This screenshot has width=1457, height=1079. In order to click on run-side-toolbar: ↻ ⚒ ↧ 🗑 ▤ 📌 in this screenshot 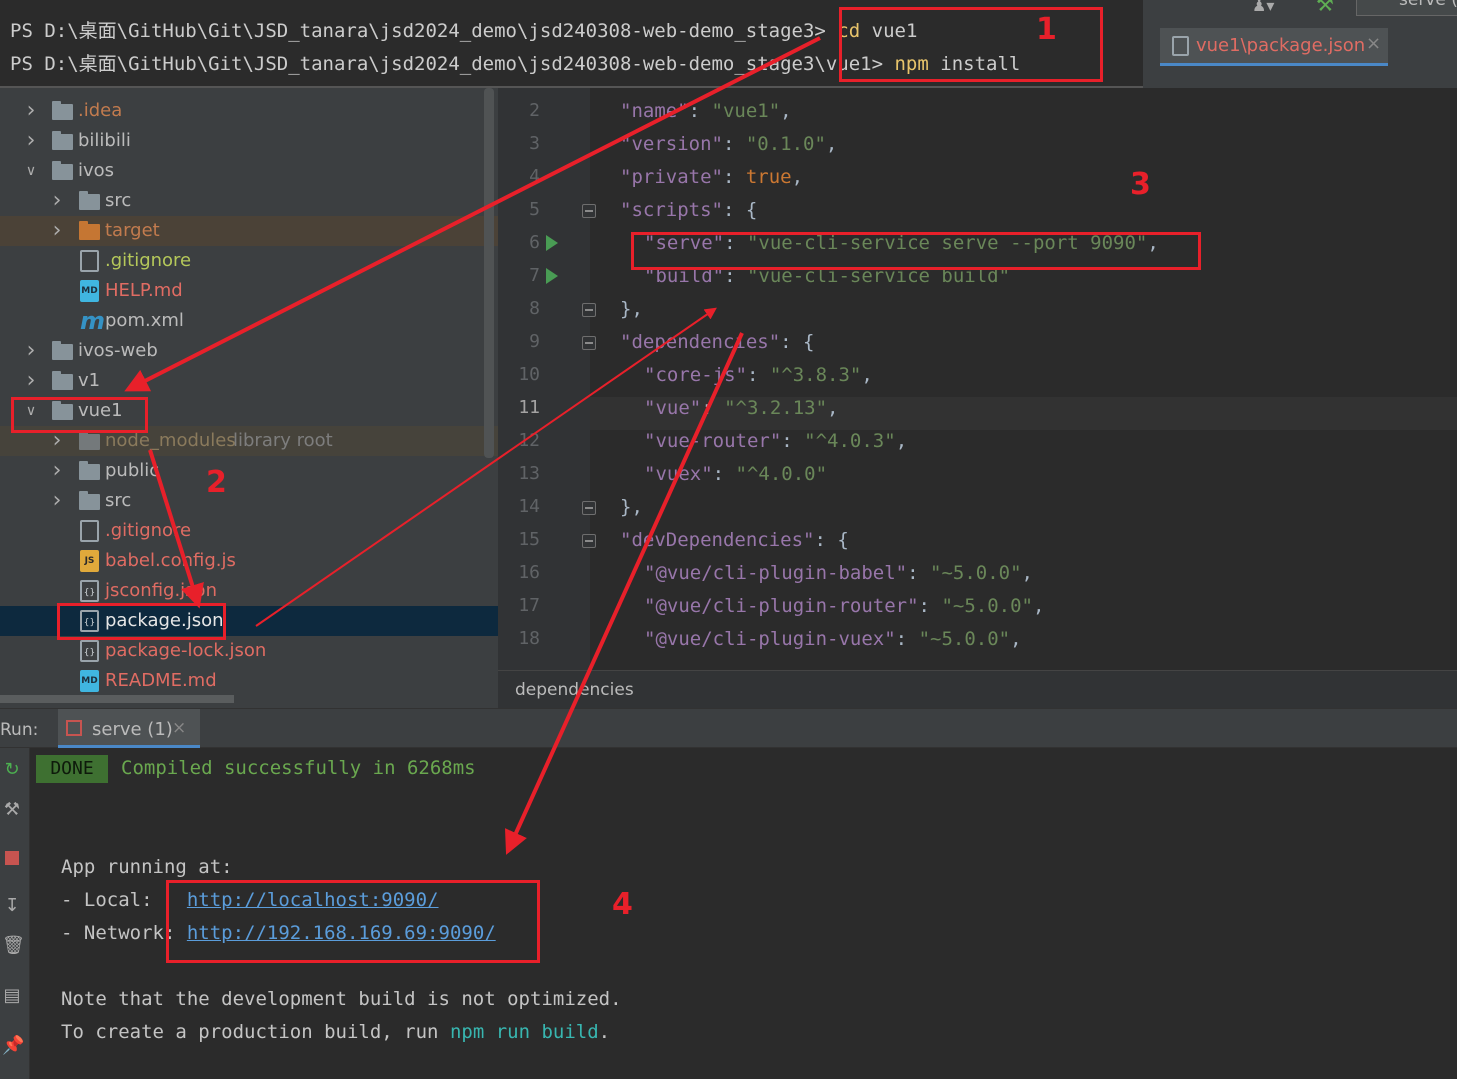, I will do `click(15, 913)`.